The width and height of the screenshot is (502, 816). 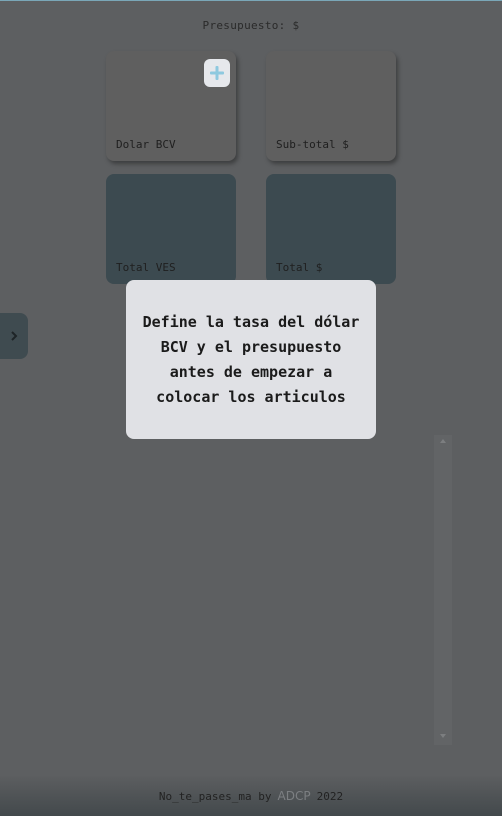 What do you see at coordinates (331, 106) in the screenshot?
I see `card-subtotal: Sub-total $` at bounding box center [331, 106].